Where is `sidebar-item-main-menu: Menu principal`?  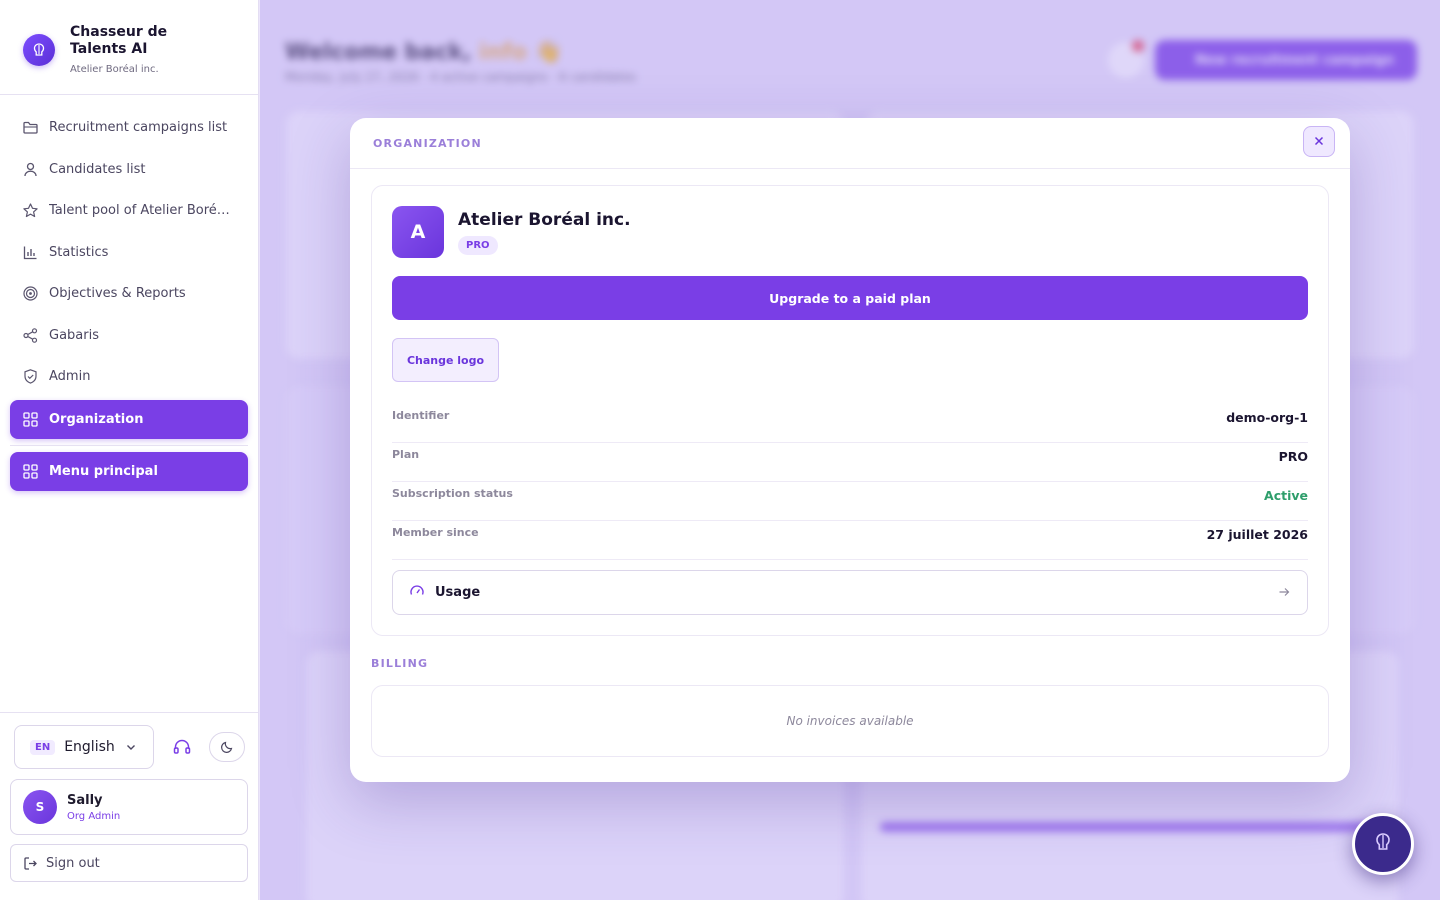 sidebar-item-main-menu: Menu principal is located at coordinates (129, 471).